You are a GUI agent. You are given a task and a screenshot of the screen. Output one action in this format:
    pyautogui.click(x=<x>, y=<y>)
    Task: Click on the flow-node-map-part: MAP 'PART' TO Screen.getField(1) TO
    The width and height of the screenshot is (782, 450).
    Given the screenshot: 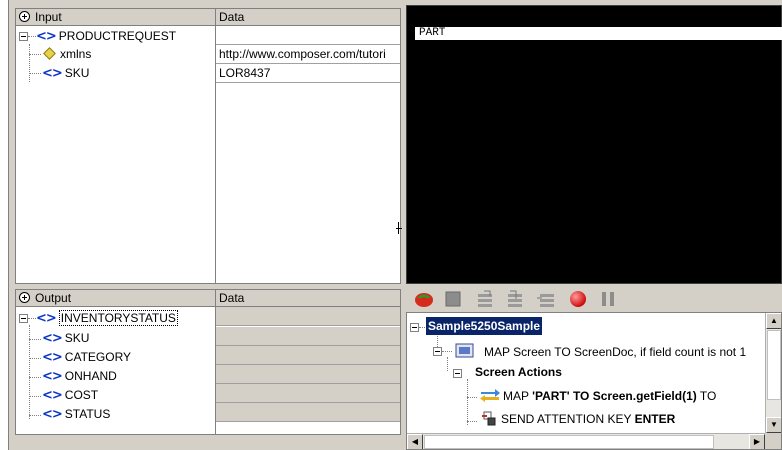 What is the action you would take?
    pyautogui.click(x=597, y=396)
    